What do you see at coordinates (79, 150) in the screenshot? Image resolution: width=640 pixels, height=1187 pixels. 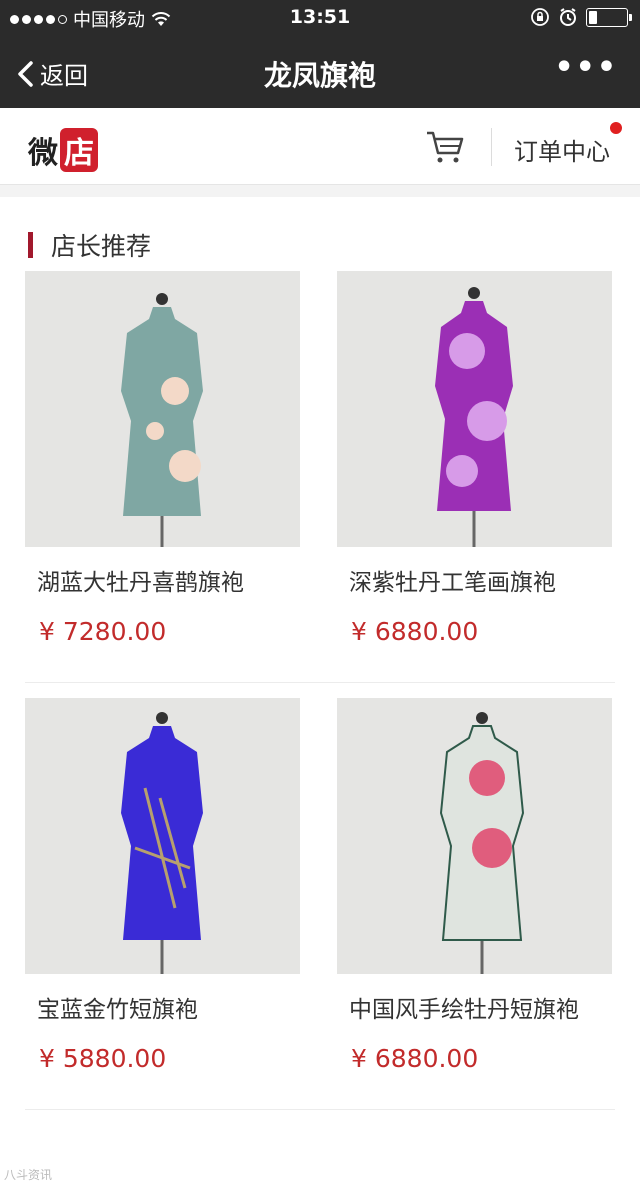 I see `logo-text-dian: 店` at bounding box center [79, 150].